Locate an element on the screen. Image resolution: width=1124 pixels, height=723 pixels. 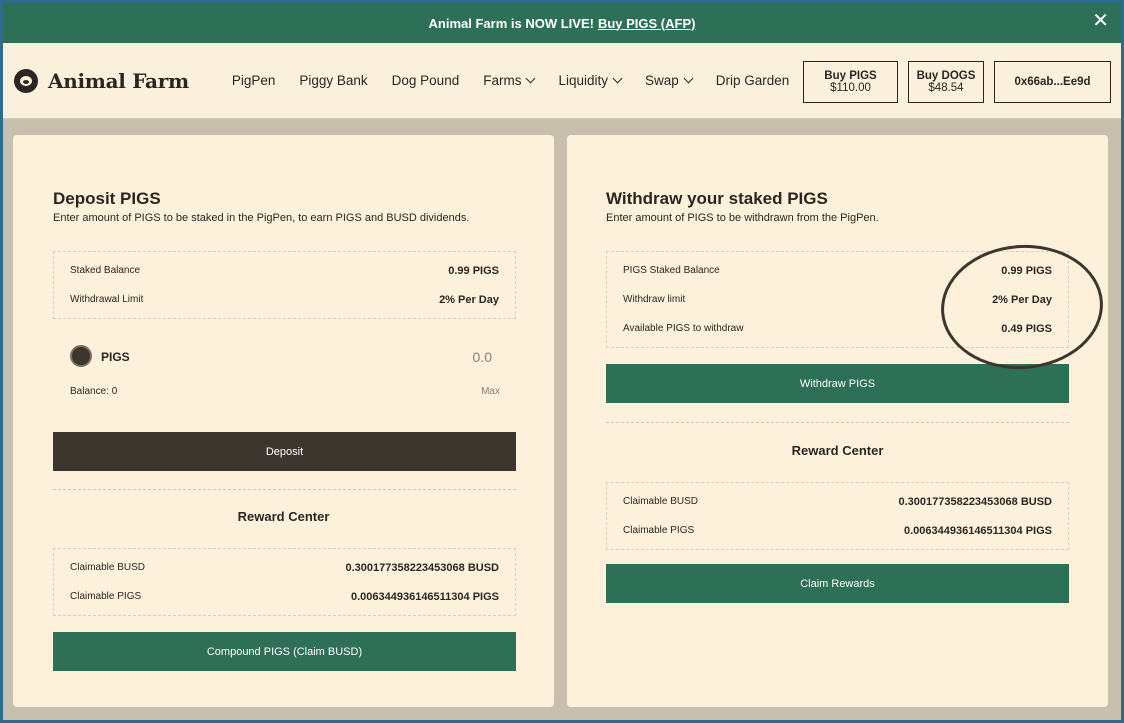
buy-pigs-button: Buy PIGS $110.00 is located at coordinates (850, 82).